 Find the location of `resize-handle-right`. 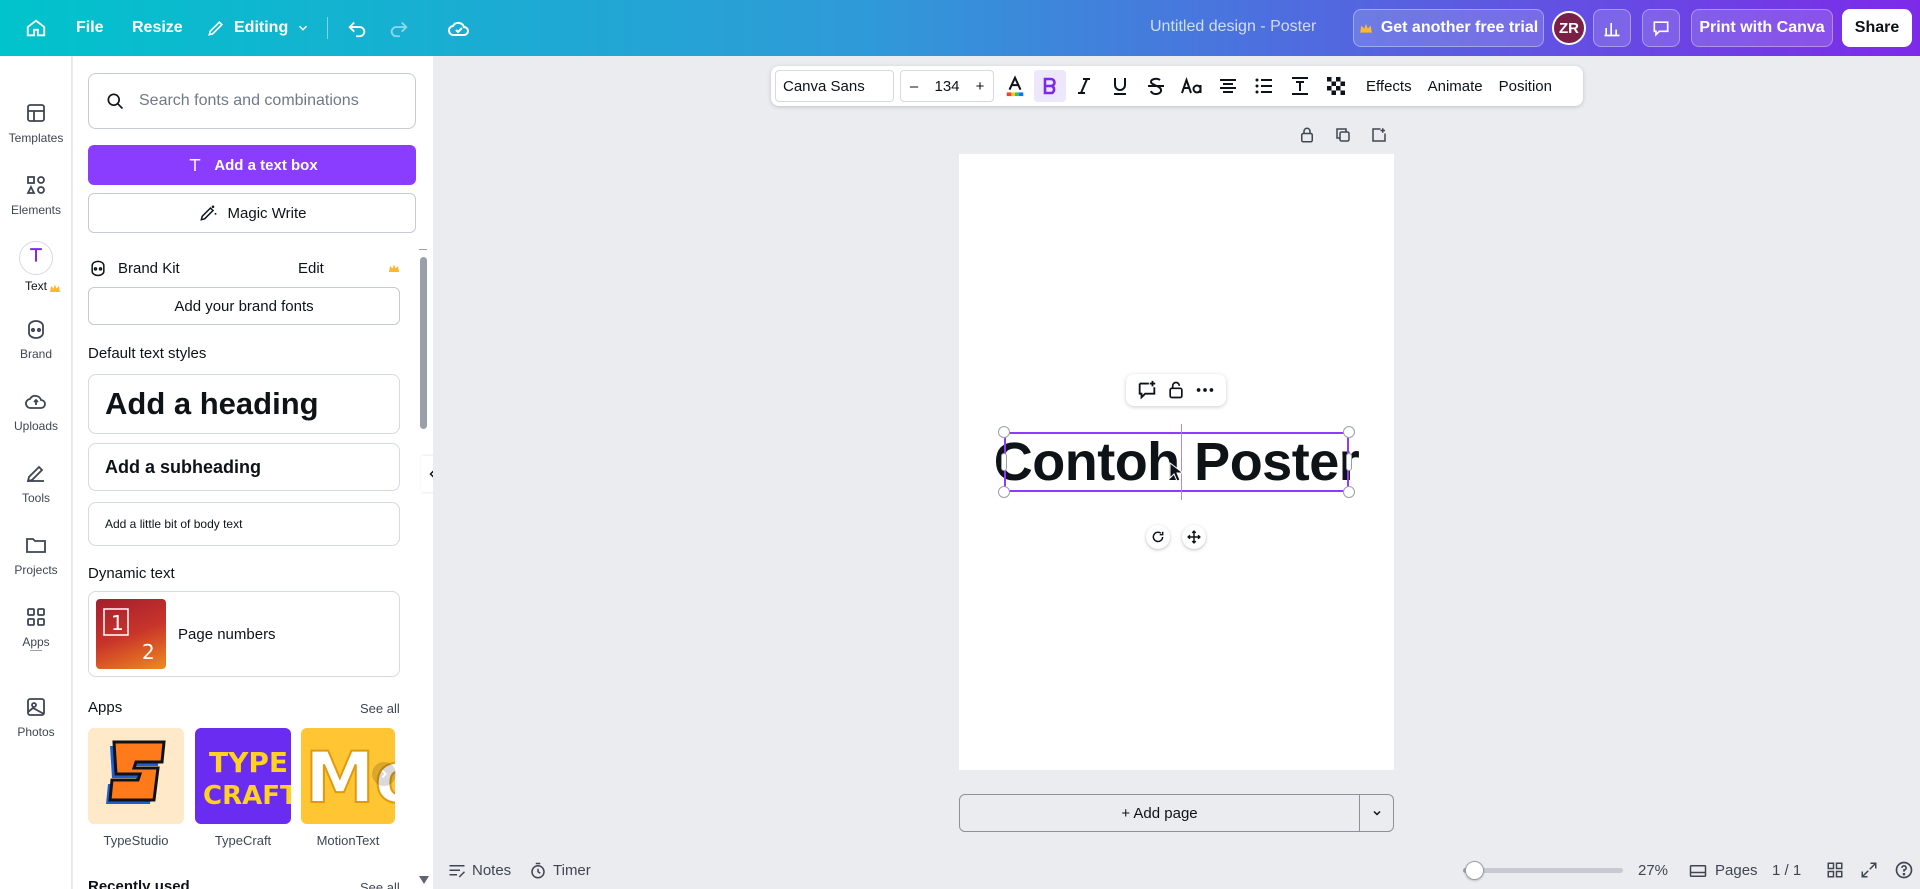

resize-handle-right is located at coordinates (1349, 462).